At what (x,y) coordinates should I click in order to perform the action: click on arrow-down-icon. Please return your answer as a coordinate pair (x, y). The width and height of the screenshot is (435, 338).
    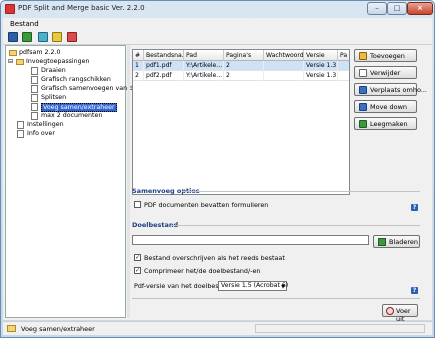
    Looking at the image, I should click on (363, 107).